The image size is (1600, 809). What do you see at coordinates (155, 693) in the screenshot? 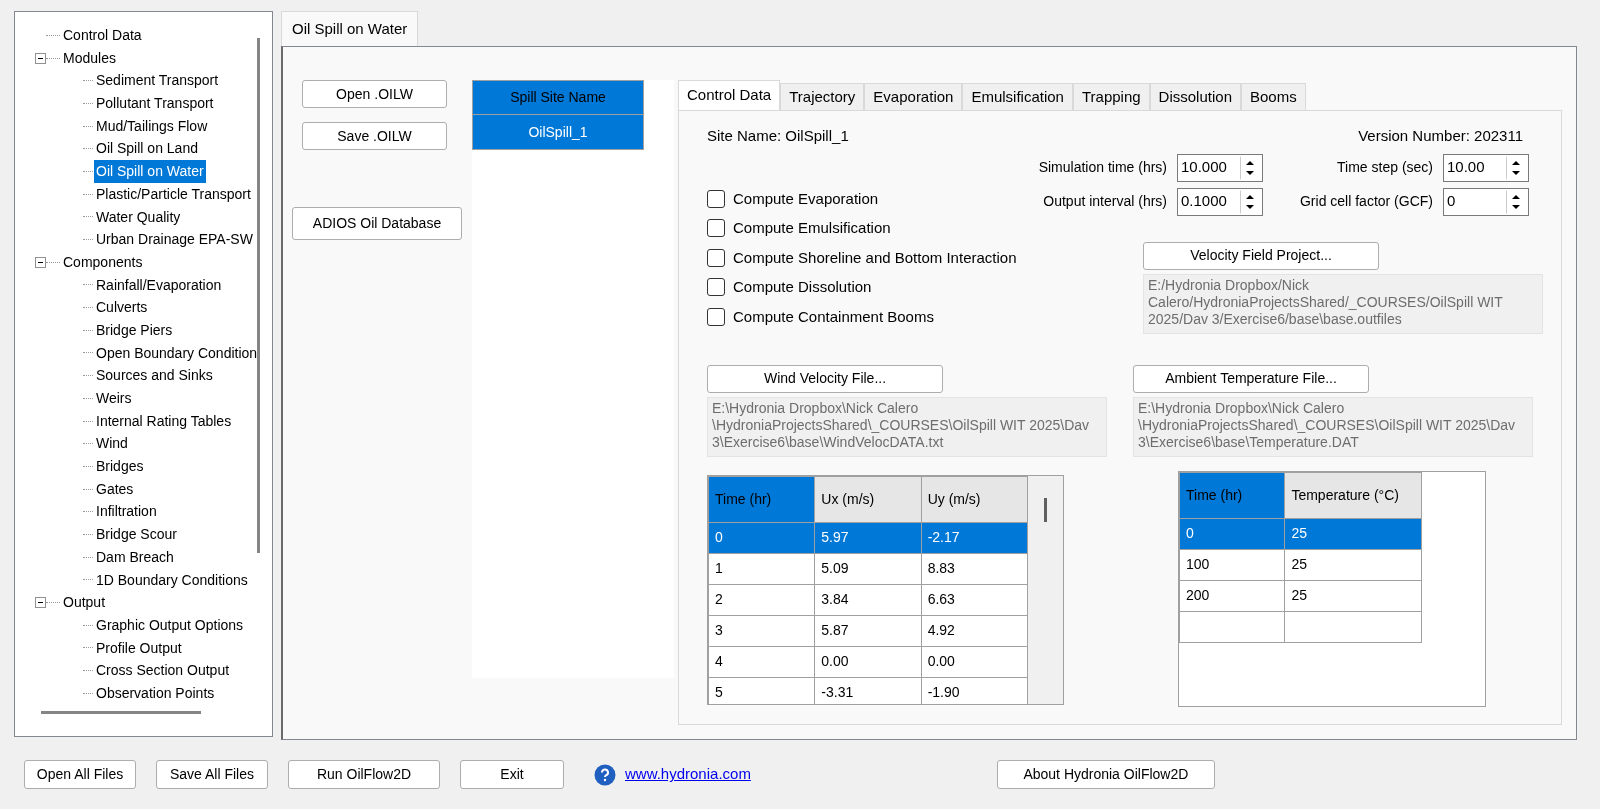
I see `tree-item: Observation Points` at bounding box center [155, 693].